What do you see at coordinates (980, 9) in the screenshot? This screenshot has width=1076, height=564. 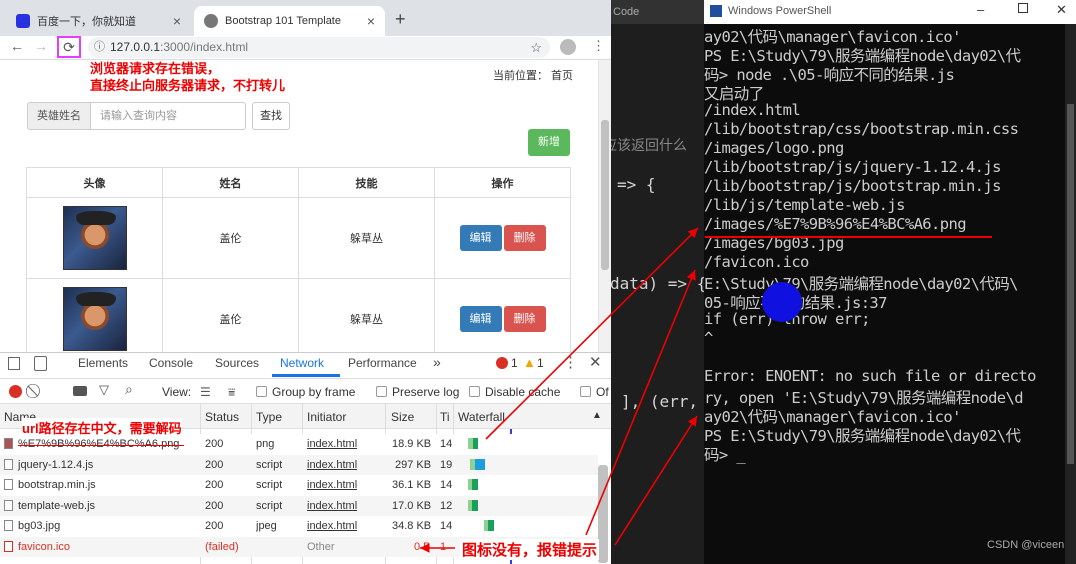 I see `minimize-icon: –` at bounding box center [980, 9].